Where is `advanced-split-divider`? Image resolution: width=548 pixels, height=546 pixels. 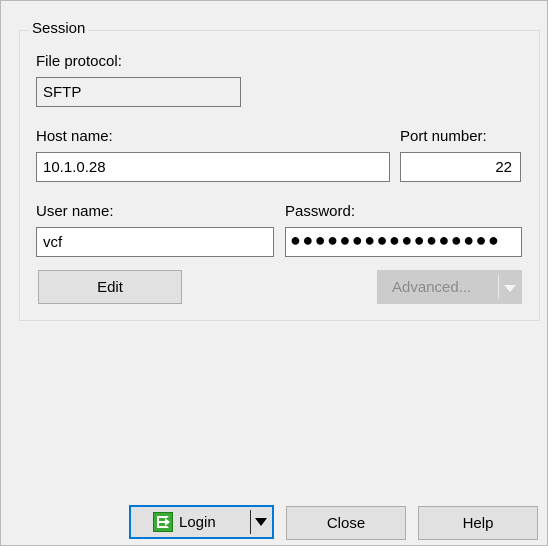
advanced-split-divider is located at coordinates (498, 287).